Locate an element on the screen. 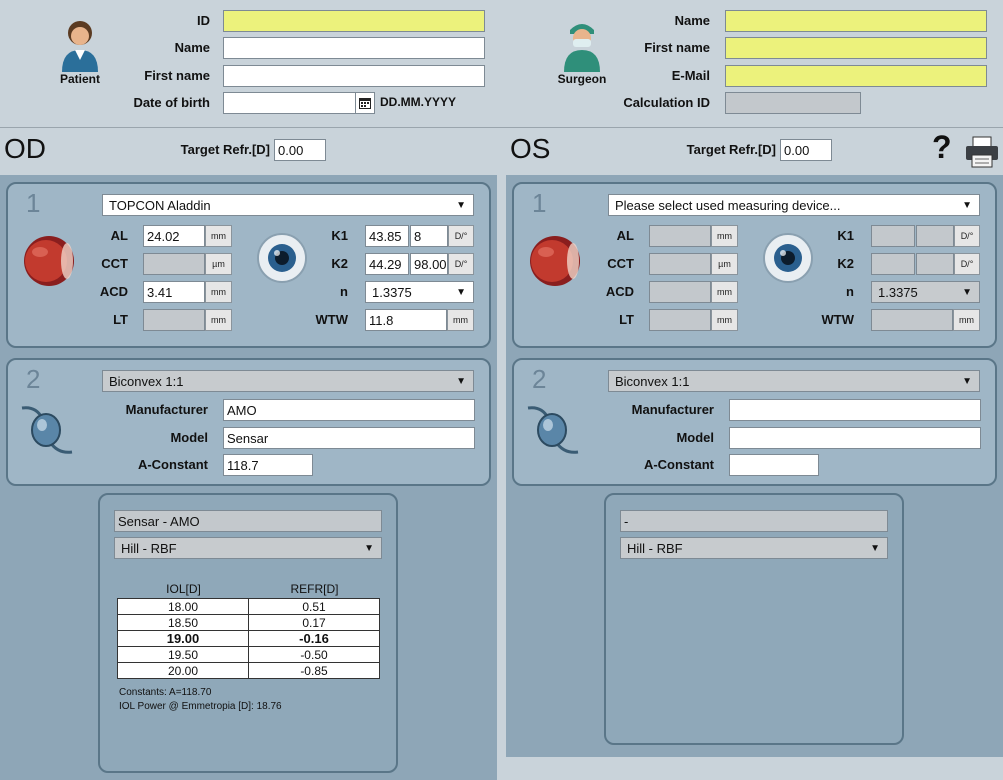  refr-cell: -0.50 is located at coordinates (314, 654).